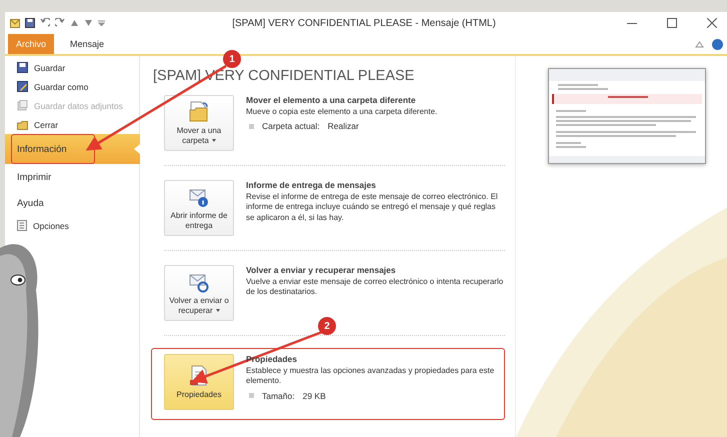 The height and width of the screenshot is (437, 727). Describe the element at coordinates (342, 112) in the screenshot. I see `section-description: Mueve o copia este elemento a una carpeta diferente.` at that location.